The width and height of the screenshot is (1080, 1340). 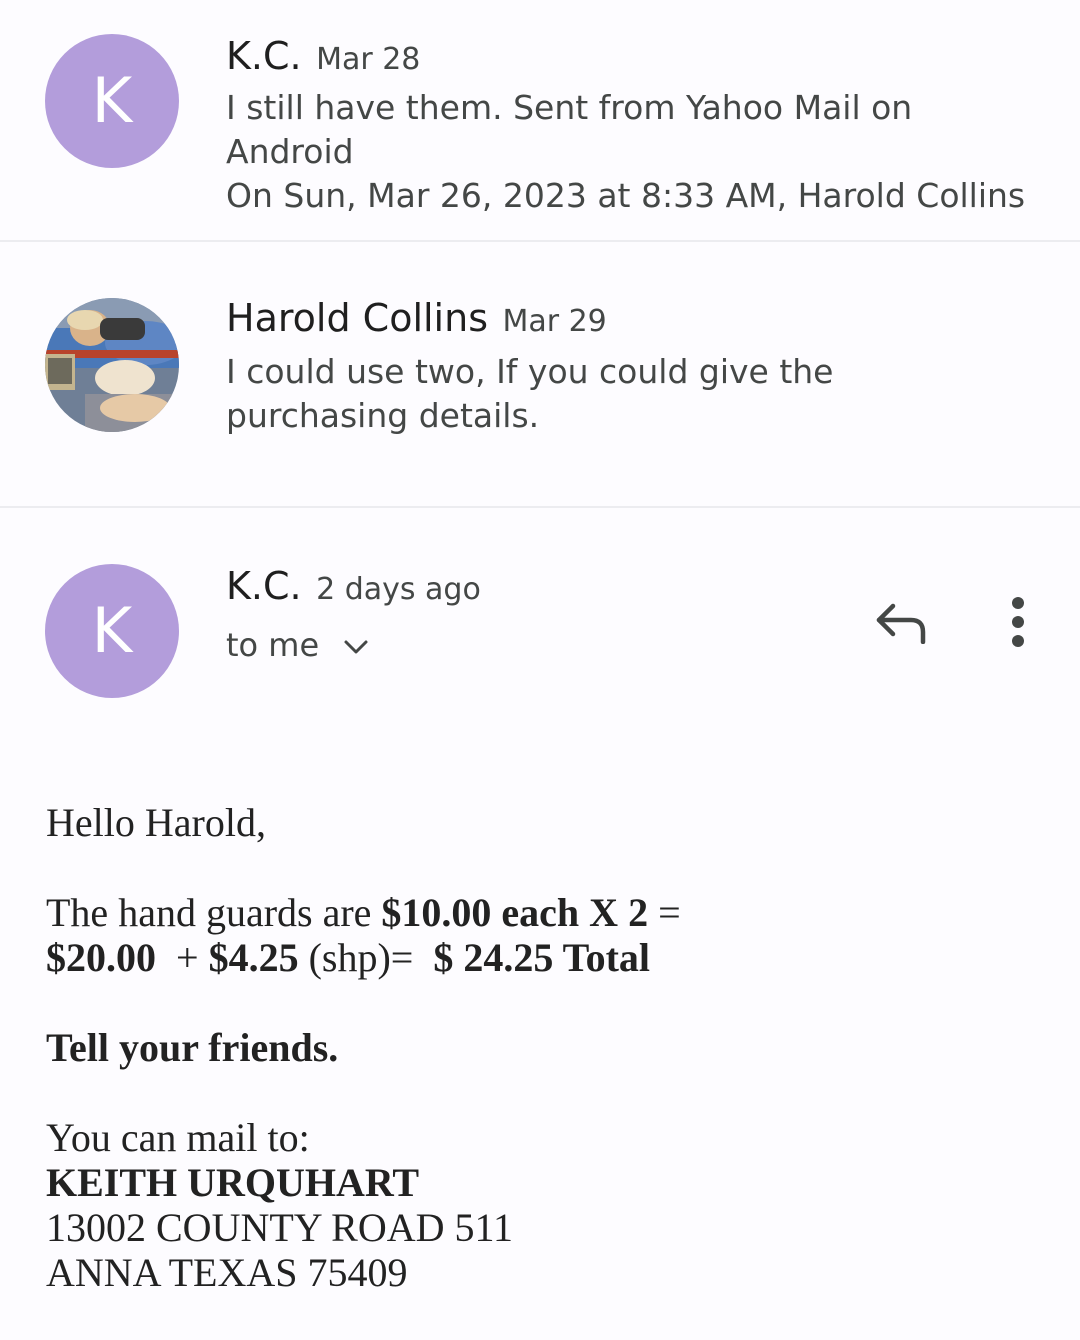 I want to click on total-line: $20.00 + $4.25 (shp)= $ 24.25 Total, so click(x=541, y=957).